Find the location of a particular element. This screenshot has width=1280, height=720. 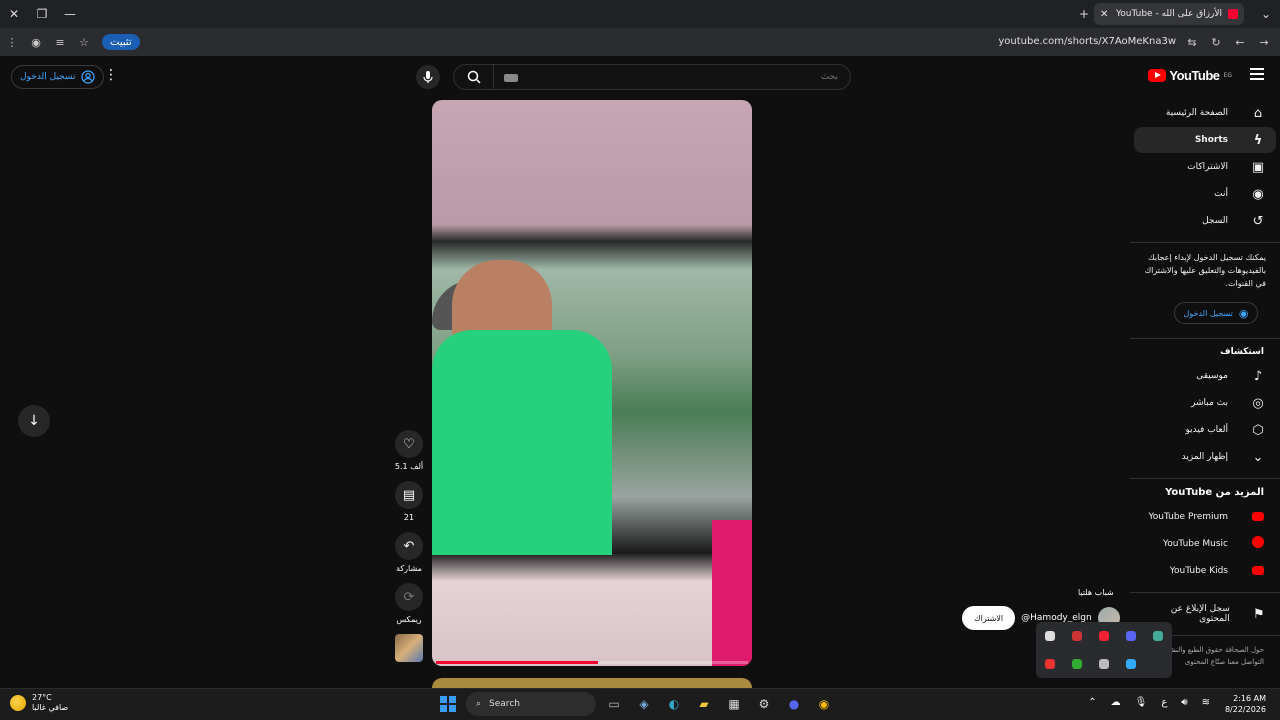

pin-label: تثبيت is located at coordinates (121, 42).